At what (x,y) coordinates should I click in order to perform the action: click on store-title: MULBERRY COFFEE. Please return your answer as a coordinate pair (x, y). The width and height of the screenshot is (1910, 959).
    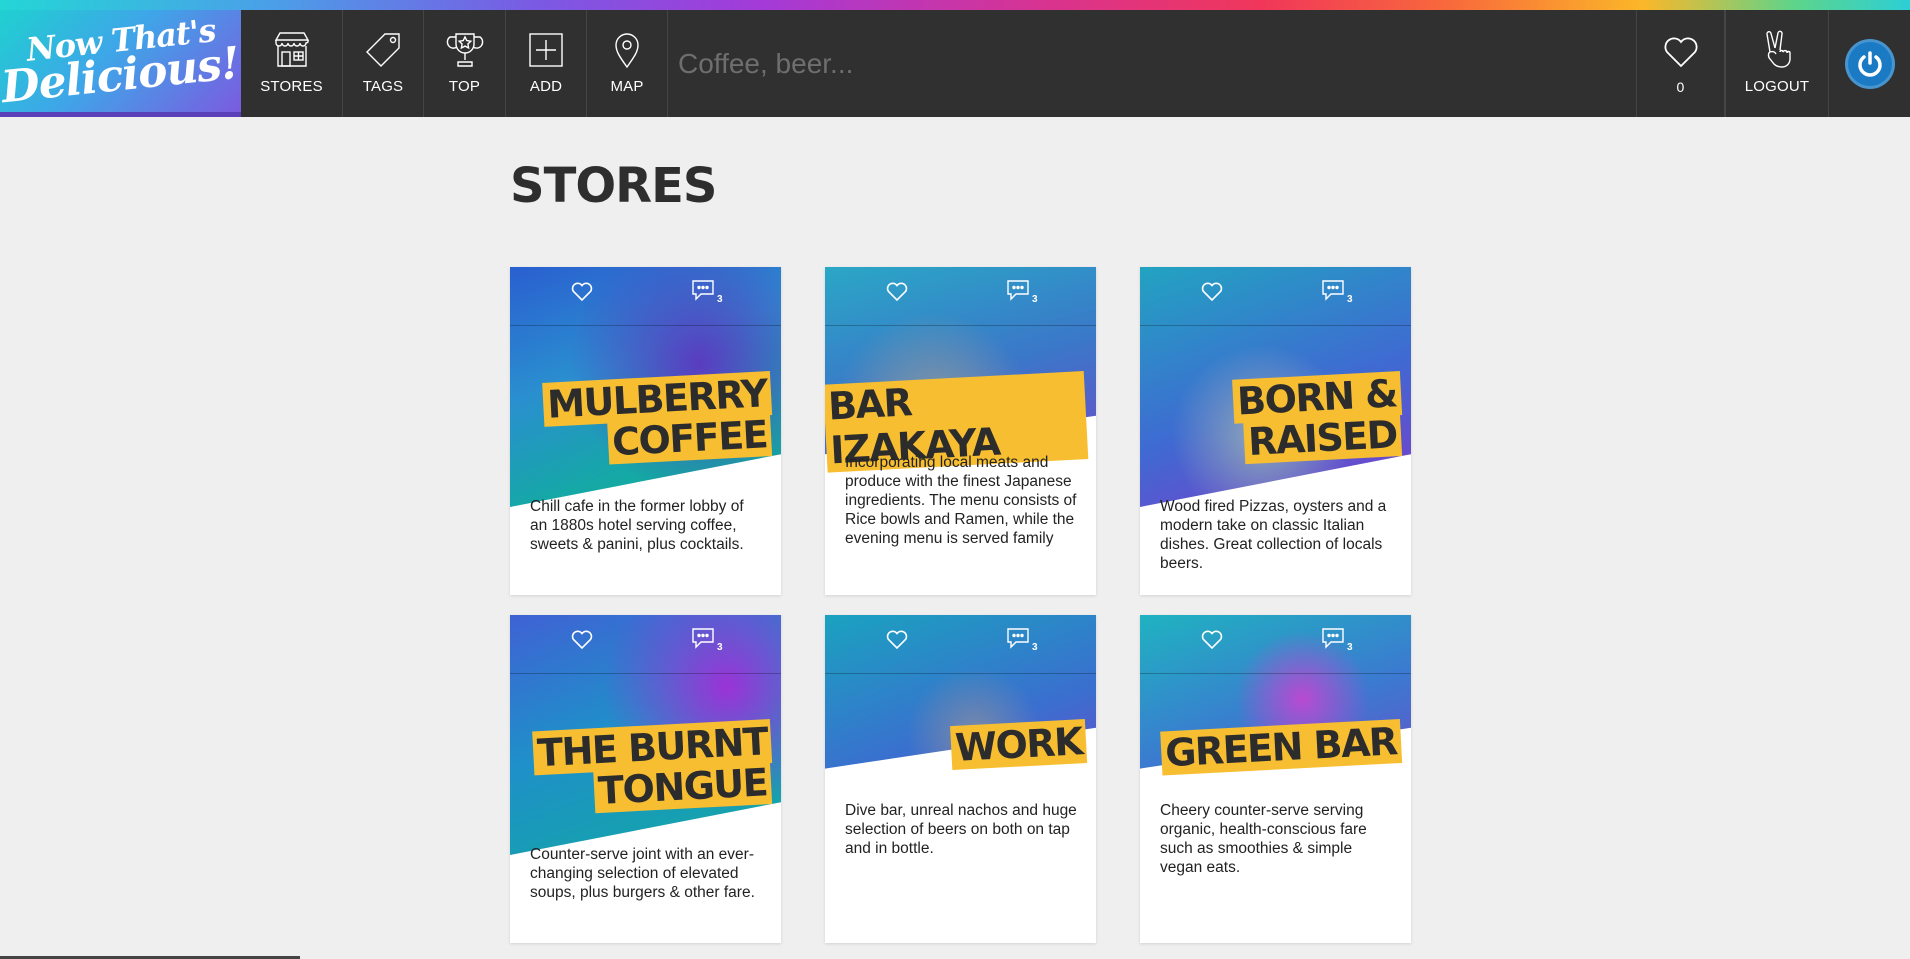
    Looking at the image, I should click on (657, 418).